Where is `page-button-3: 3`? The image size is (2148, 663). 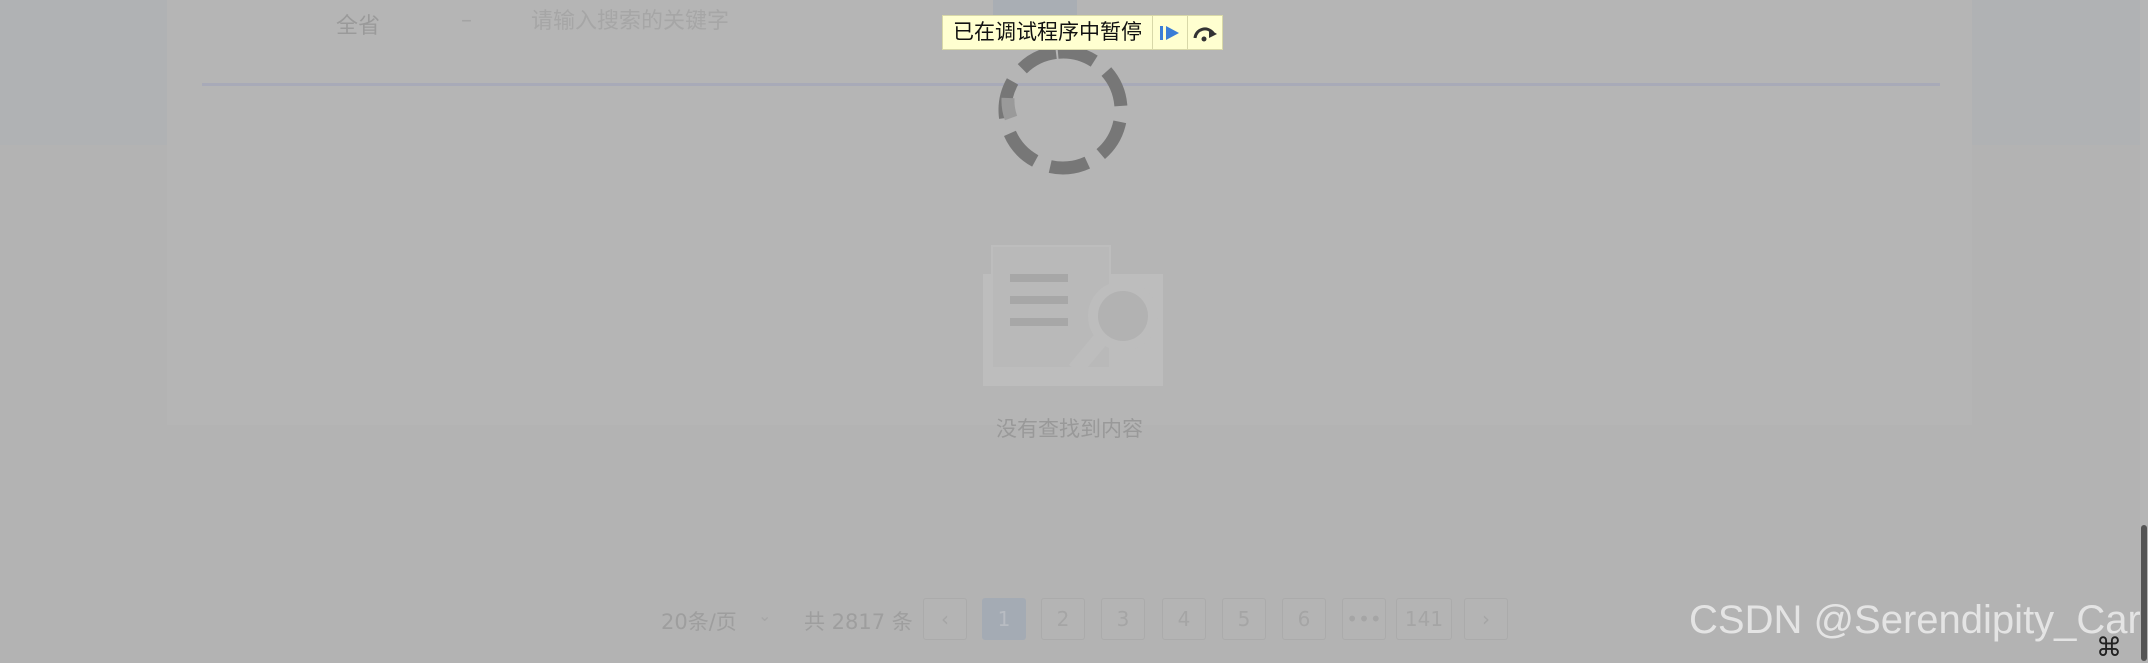
page-button-3: 3 is located at coordinates (1123, 619).